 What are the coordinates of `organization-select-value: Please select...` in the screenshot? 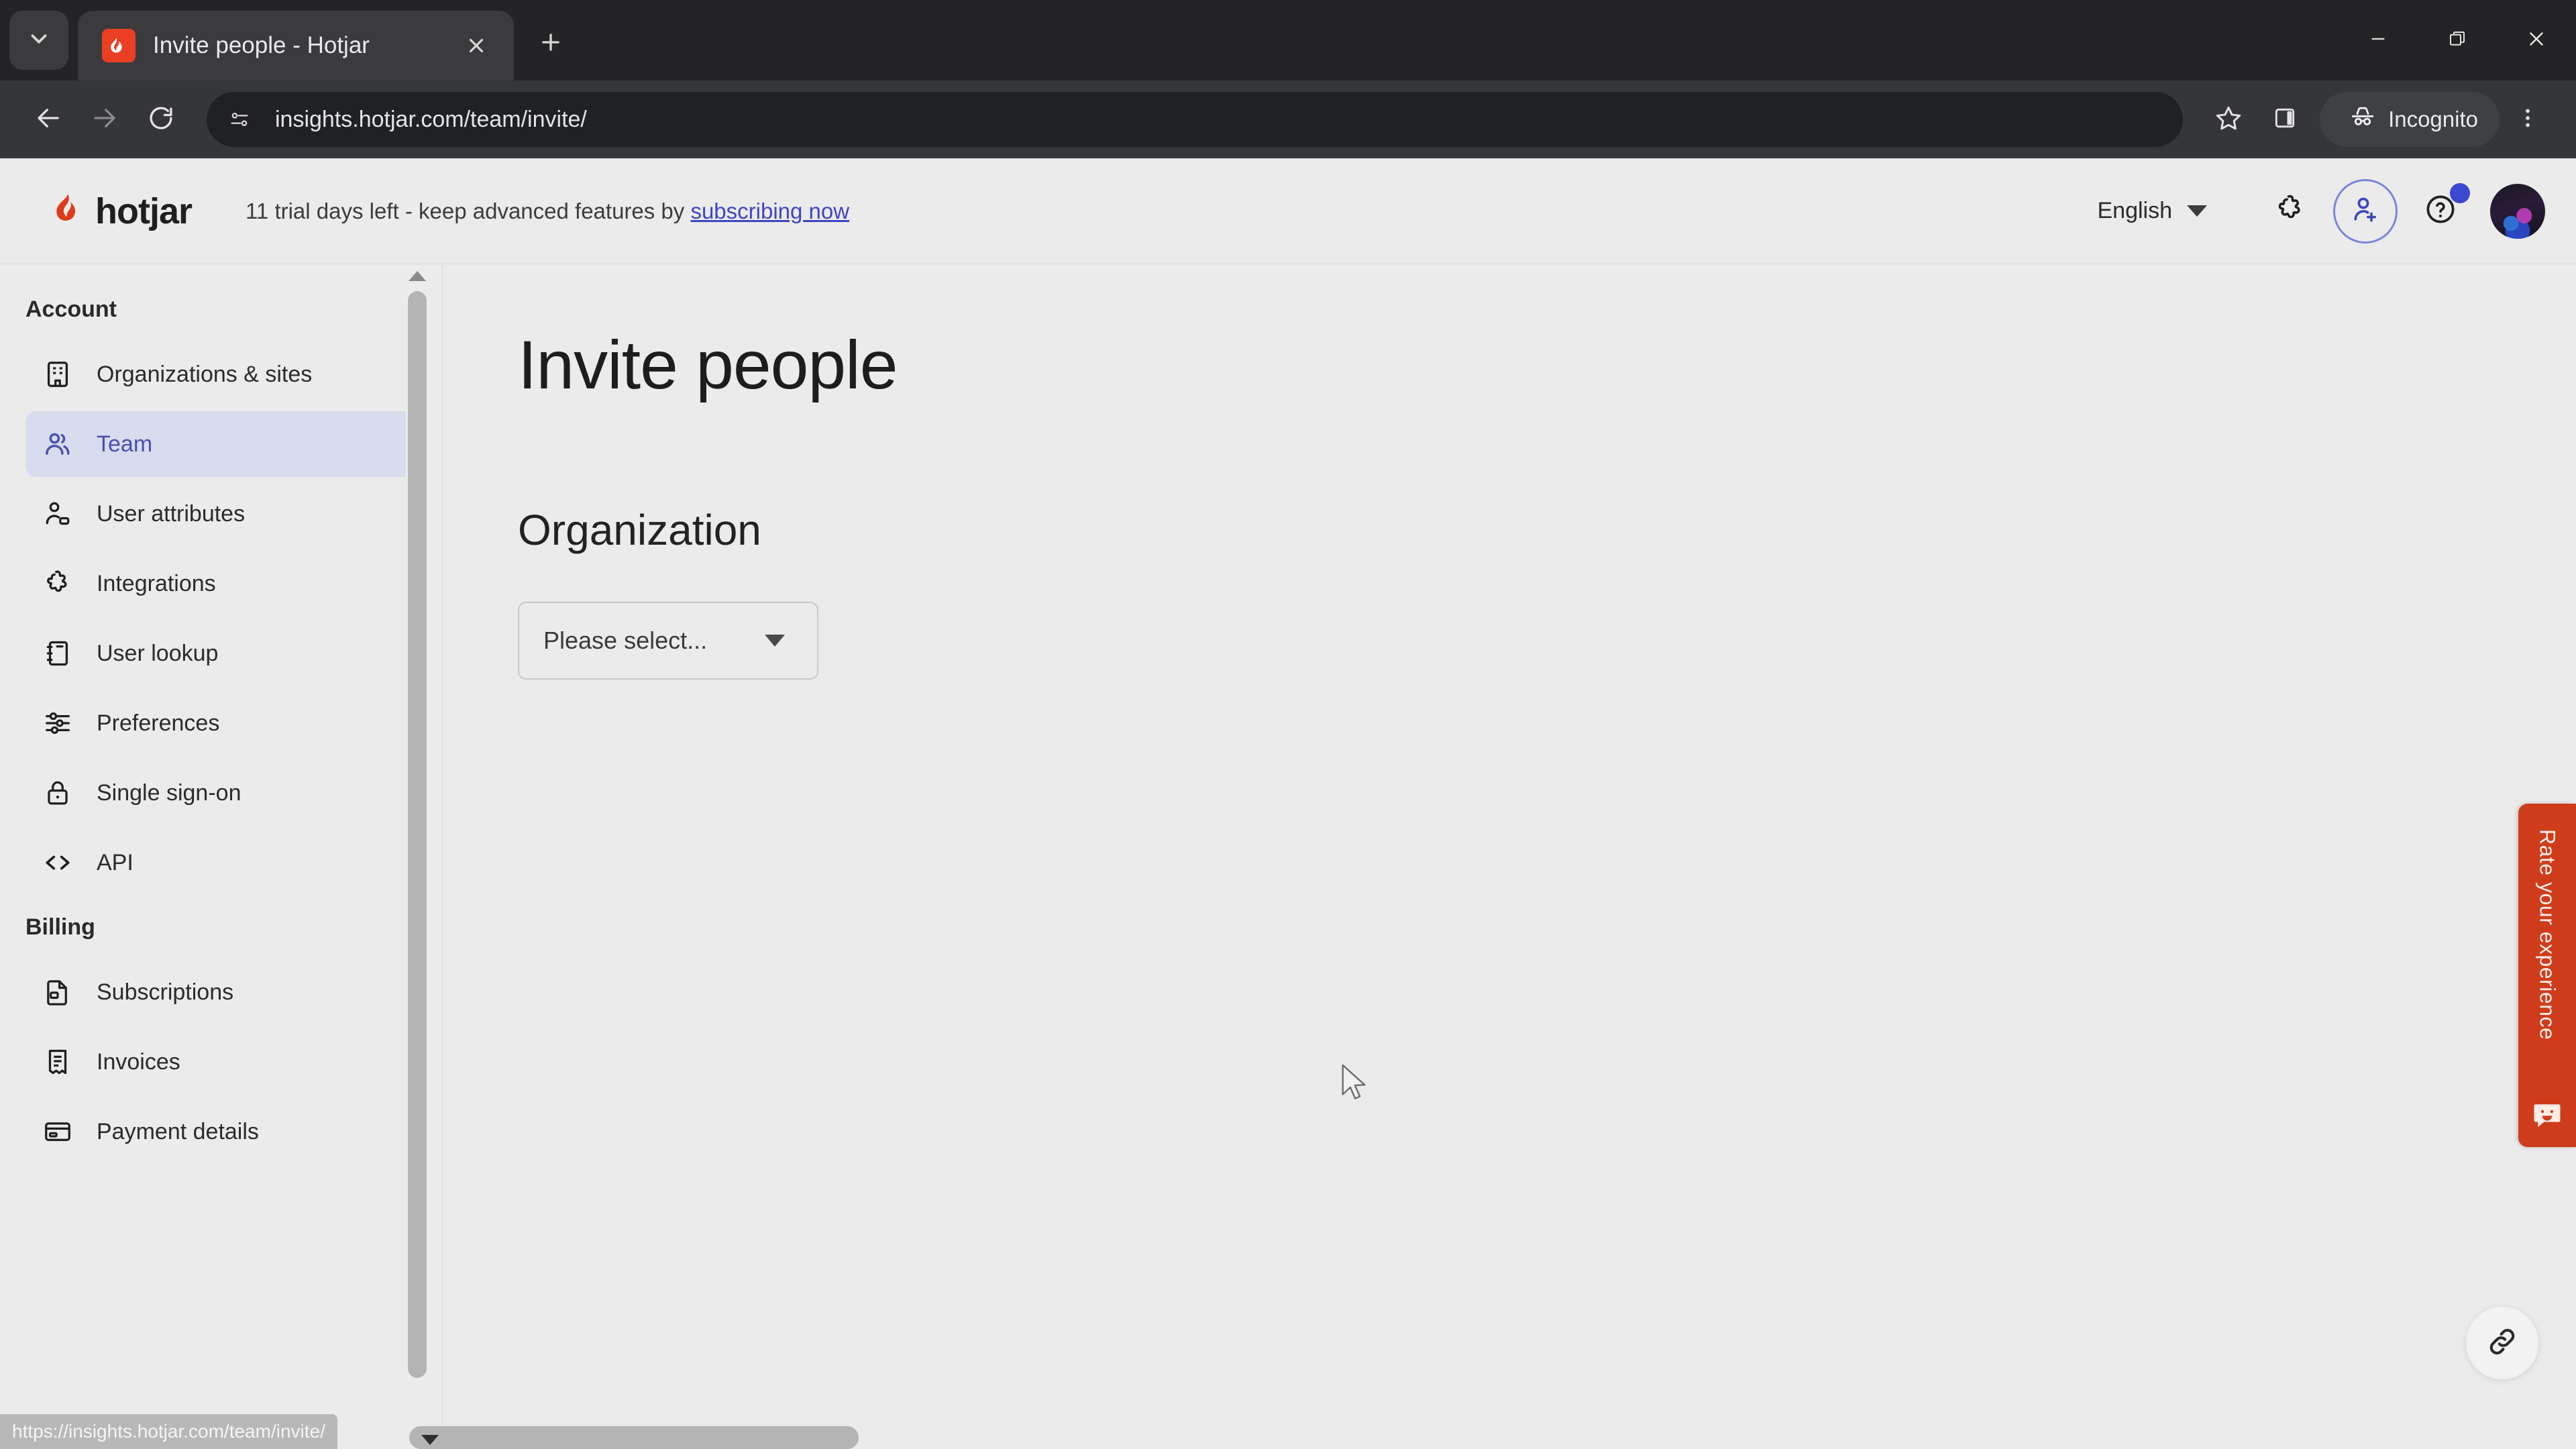 It's located at (625, 640).